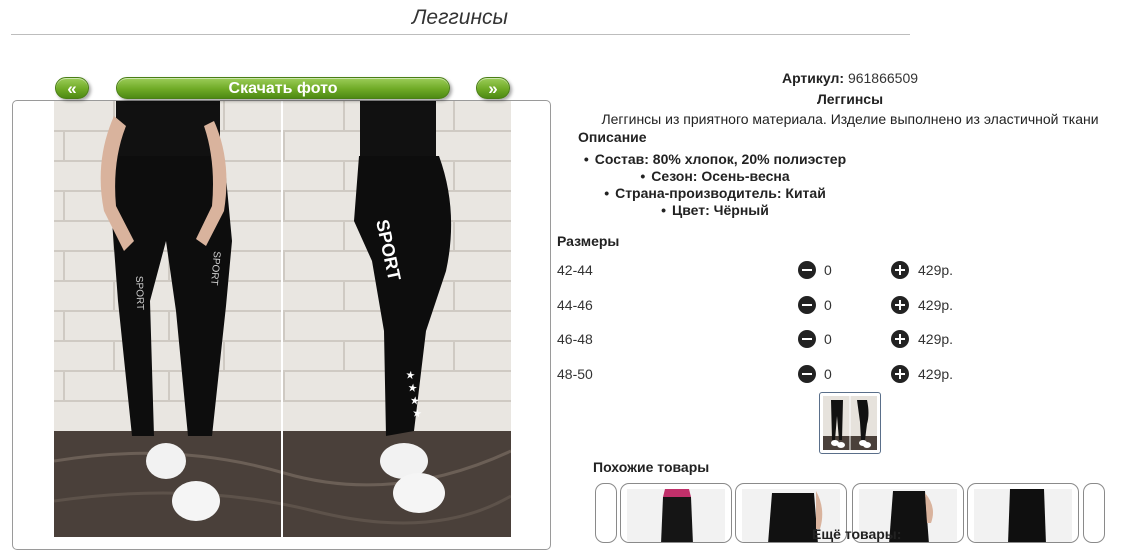  I want to click on property-text: Цвет: Чёрный, so click(720, 210).